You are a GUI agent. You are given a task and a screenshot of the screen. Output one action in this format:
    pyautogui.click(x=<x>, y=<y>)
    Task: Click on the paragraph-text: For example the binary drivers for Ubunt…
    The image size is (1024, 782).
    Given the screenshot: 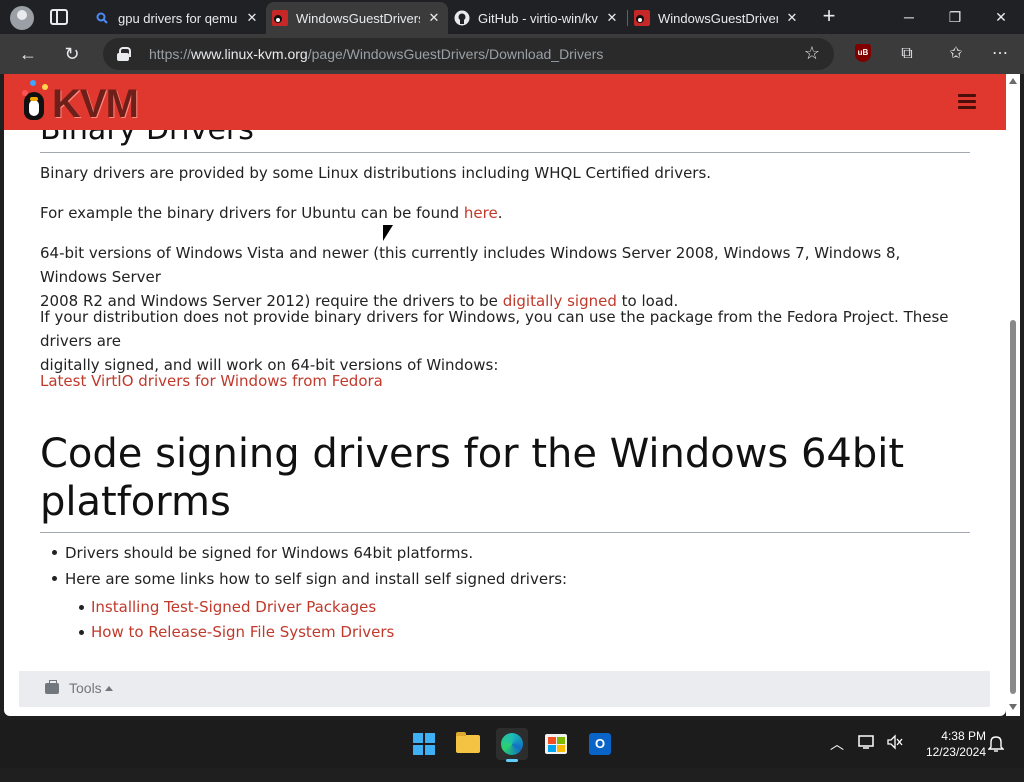 What is the action you would take?
    pyautogui.click(x=252, y=213)
    